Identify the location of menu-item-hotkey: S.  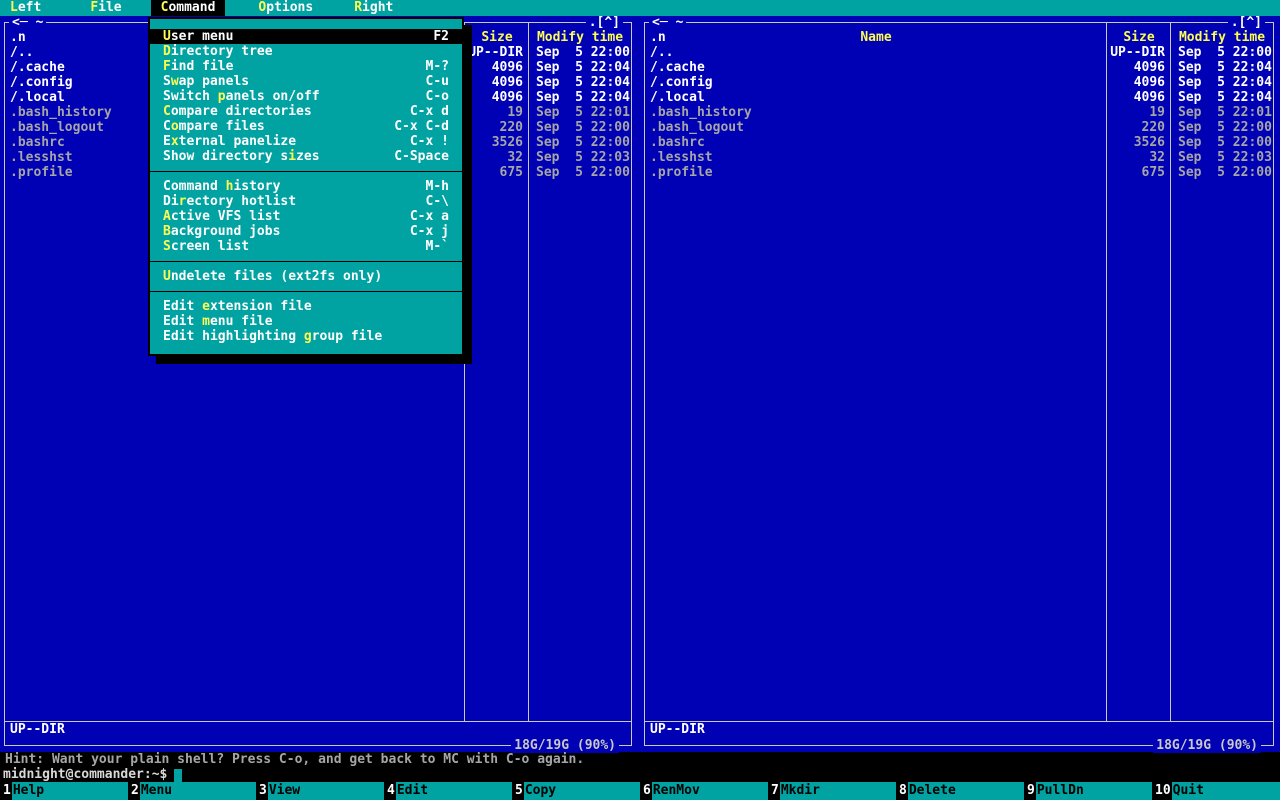
(167, 246).